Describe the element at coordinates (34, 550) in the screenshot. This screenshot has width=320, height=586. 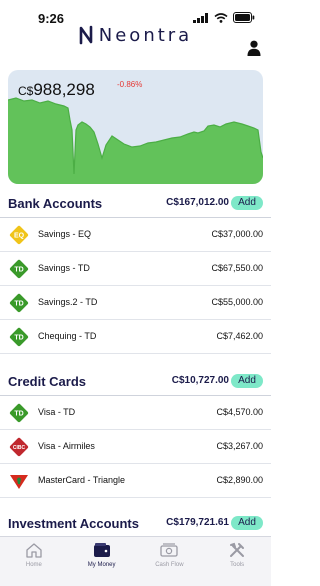
I see `home-icon` at that location.